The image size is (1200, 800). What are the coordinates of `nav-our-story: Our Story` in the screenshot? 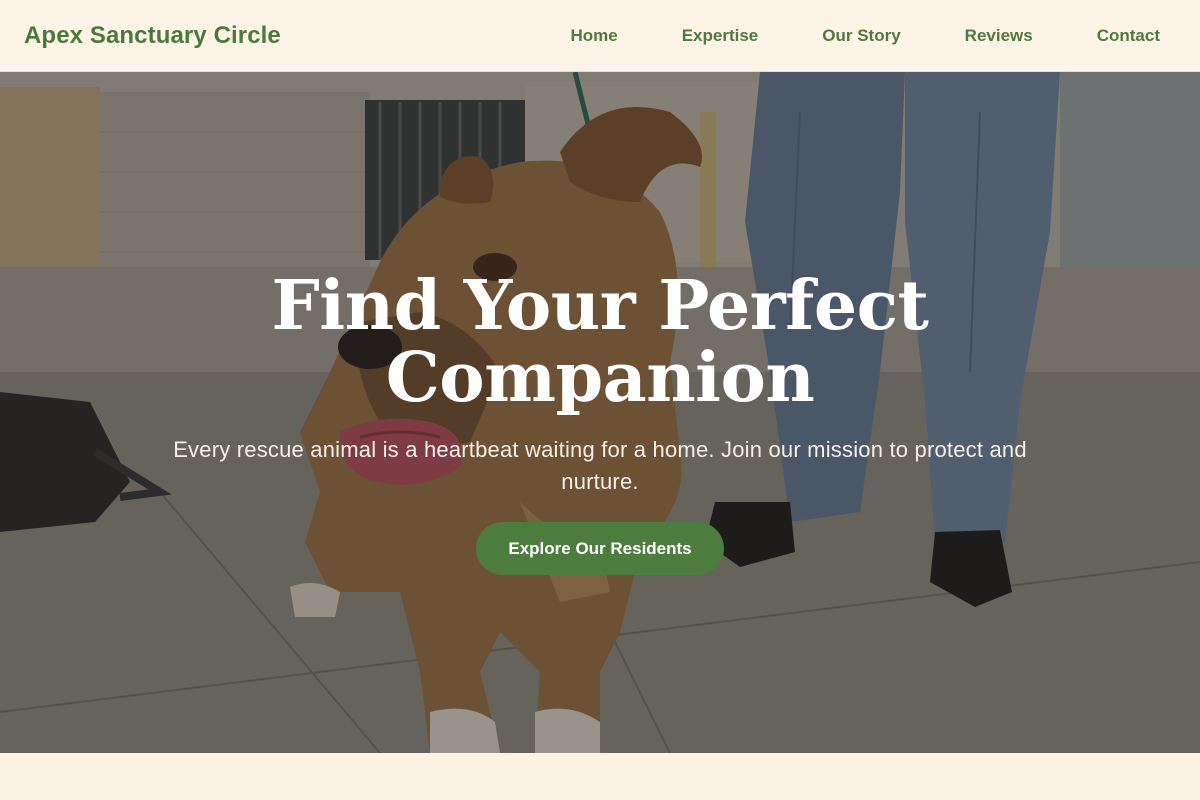 It's located at (861, 36).